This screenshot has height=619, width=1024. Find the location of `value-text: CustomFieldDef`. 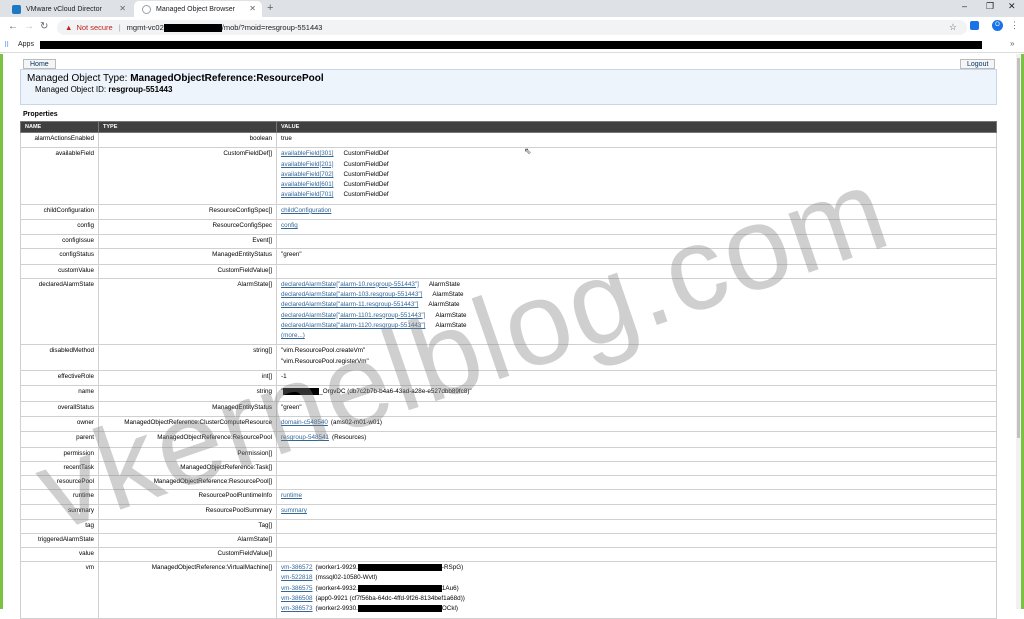

value-text: CustomFieldDef is located at coordinates (366, 174).